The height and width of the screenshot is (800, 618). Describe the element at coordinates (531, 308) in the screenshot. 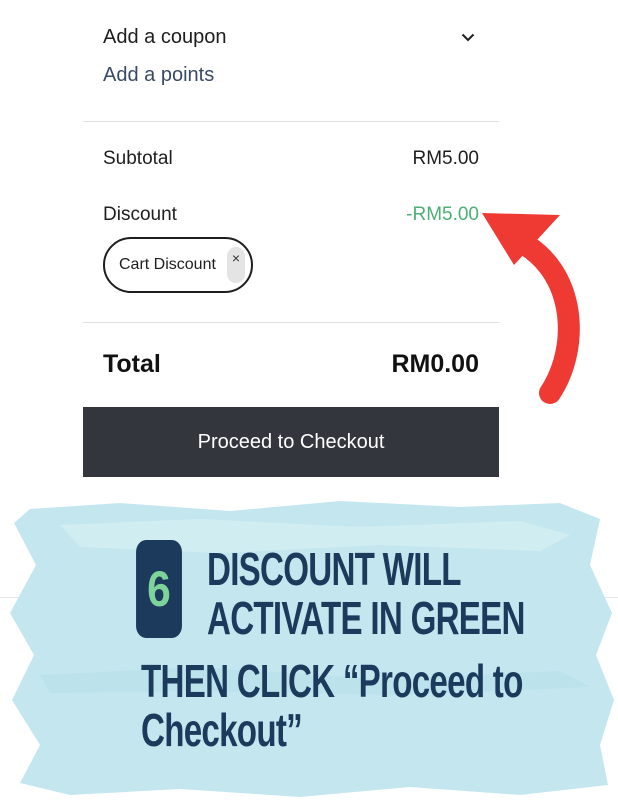

I see `curved-arrow-icon` at that location.